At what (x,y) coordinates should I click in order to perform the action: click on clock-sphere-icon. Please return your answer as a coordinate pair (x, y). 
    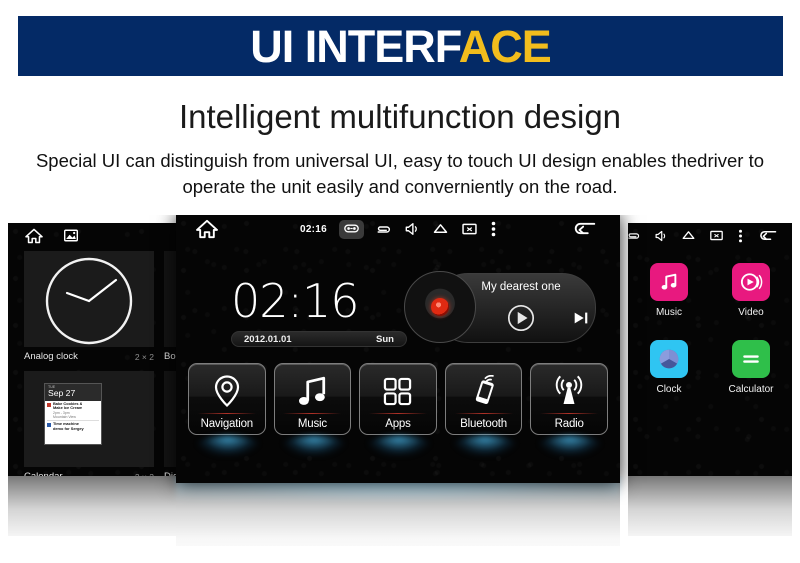
    Looking at the image, I should click on (669, 359).